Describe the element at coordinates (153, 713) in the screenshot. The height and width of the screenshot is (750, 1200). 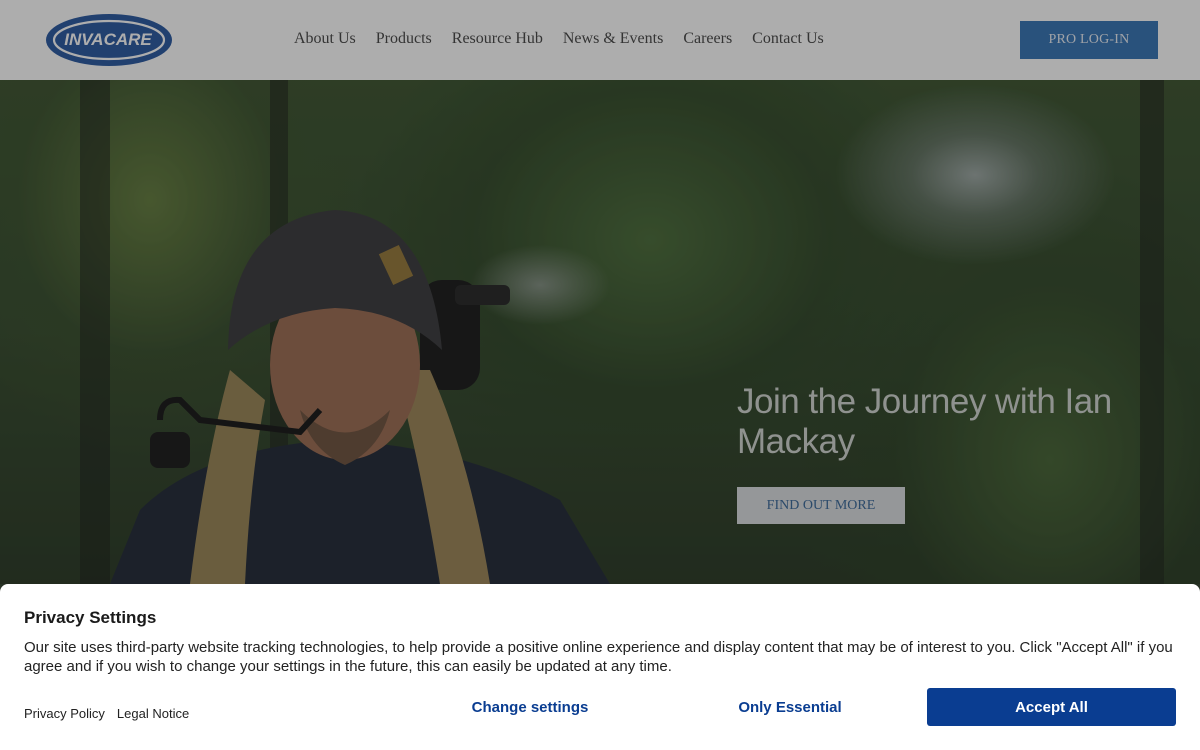
I see `legal-notice-link: Legal Notice` at that location.